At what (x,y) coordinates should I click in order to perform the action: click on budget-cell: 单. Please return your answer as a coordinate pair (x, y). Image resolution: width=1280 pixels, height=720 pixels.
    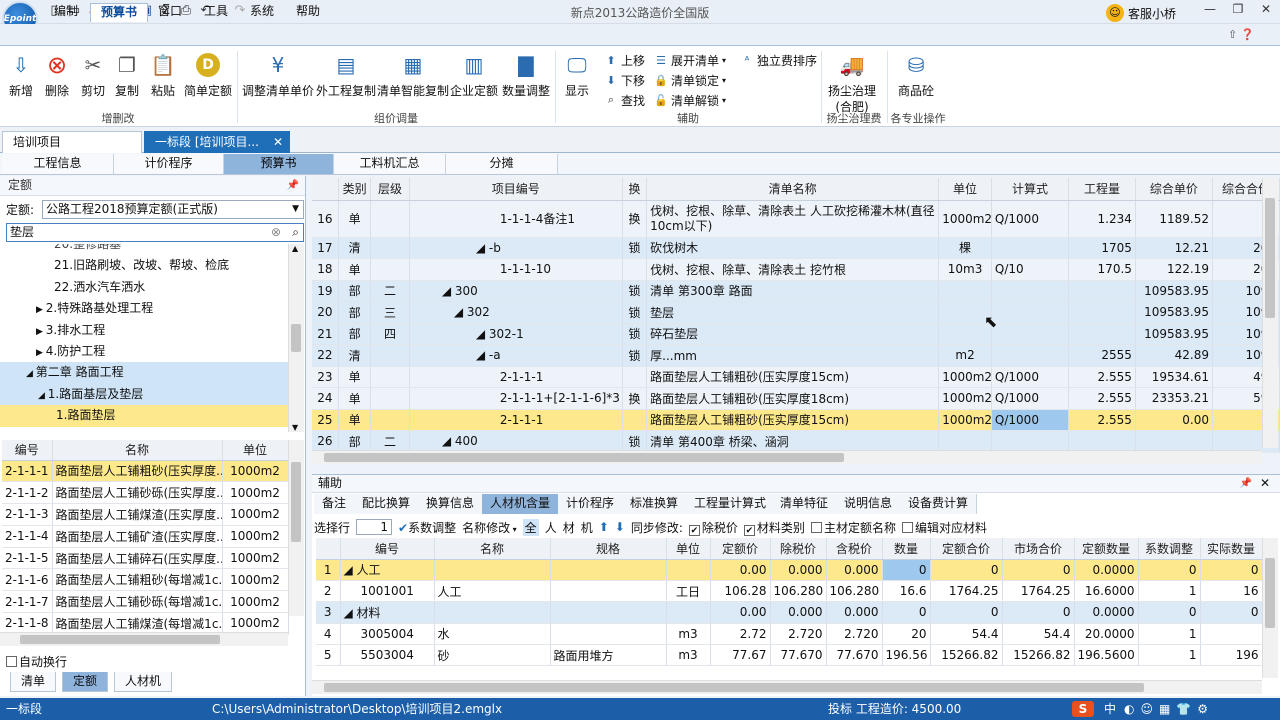
    Looking at the image, I should click on (355, 377).